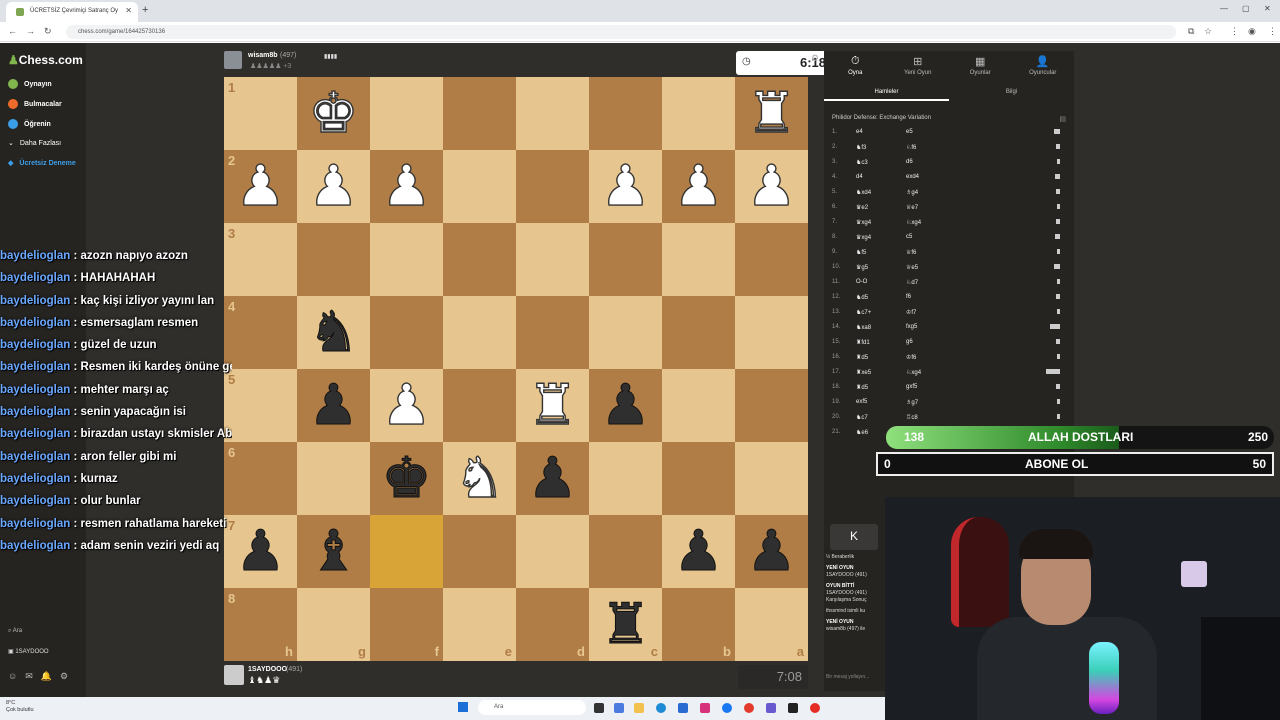  I want to click on sidebar-item-more: ⌄ Daha Fazlası, so click(34, 143).